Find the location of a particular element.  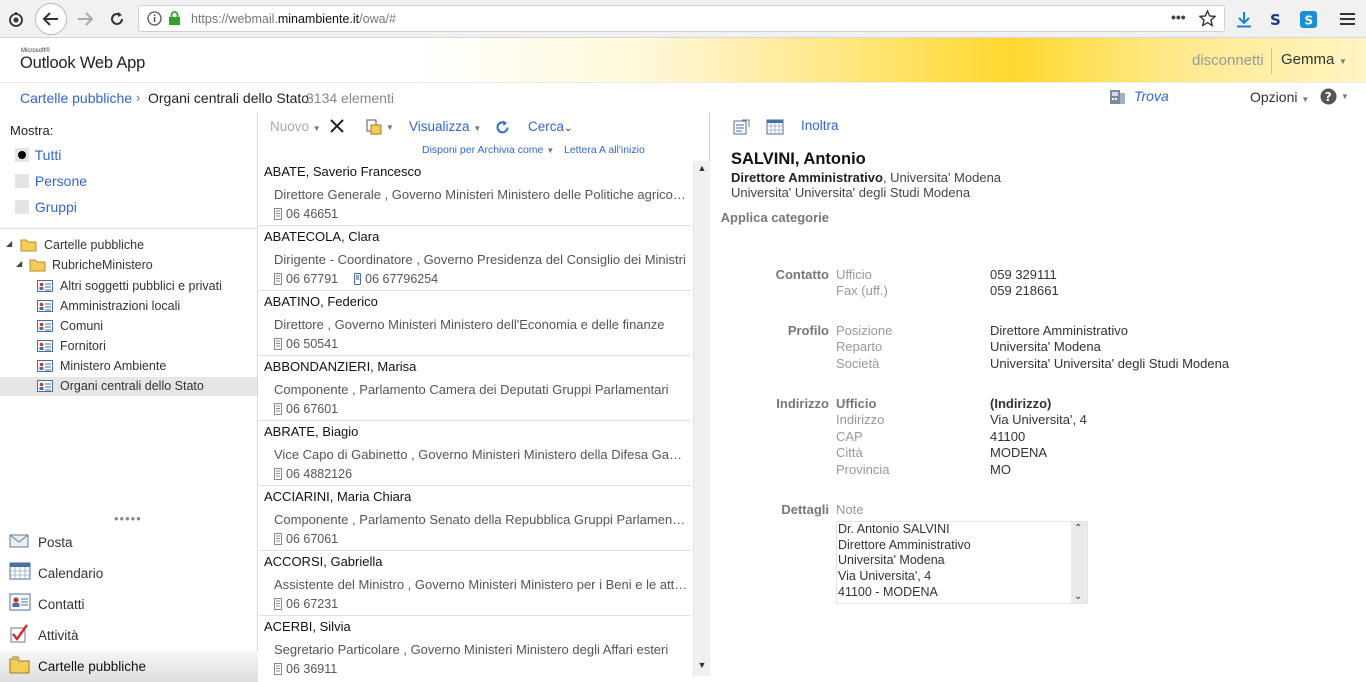

address-bar: https://webmail.minambiente.it/owa/# ••• is located at coordinates (681, 18).